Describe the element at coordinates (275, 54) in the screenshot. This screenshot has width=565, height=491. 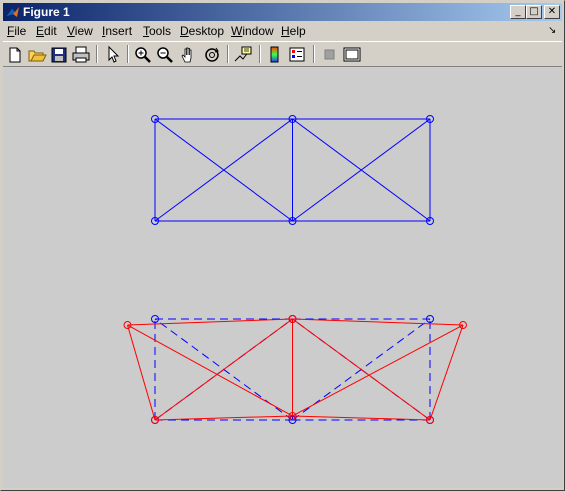
I see `colorbar-icon` at that location.